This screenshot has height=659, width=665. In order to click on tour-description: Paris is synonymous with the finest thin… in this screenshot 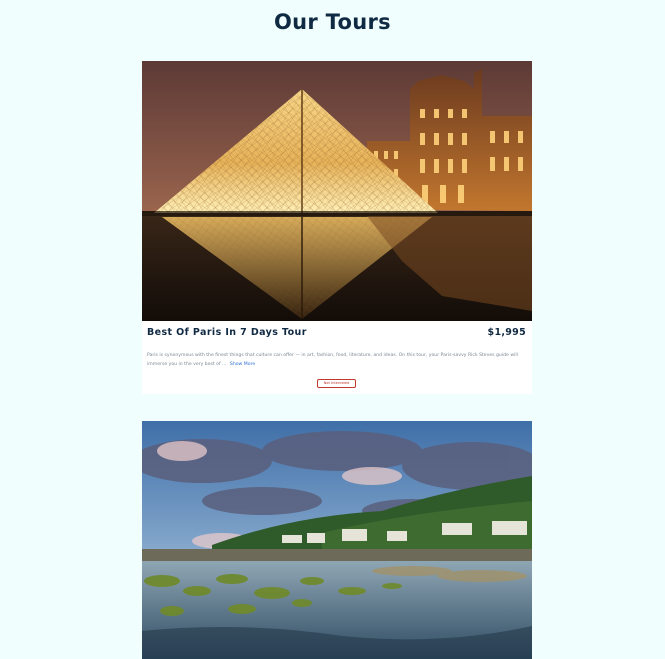, I will do `click(337, 360)`.